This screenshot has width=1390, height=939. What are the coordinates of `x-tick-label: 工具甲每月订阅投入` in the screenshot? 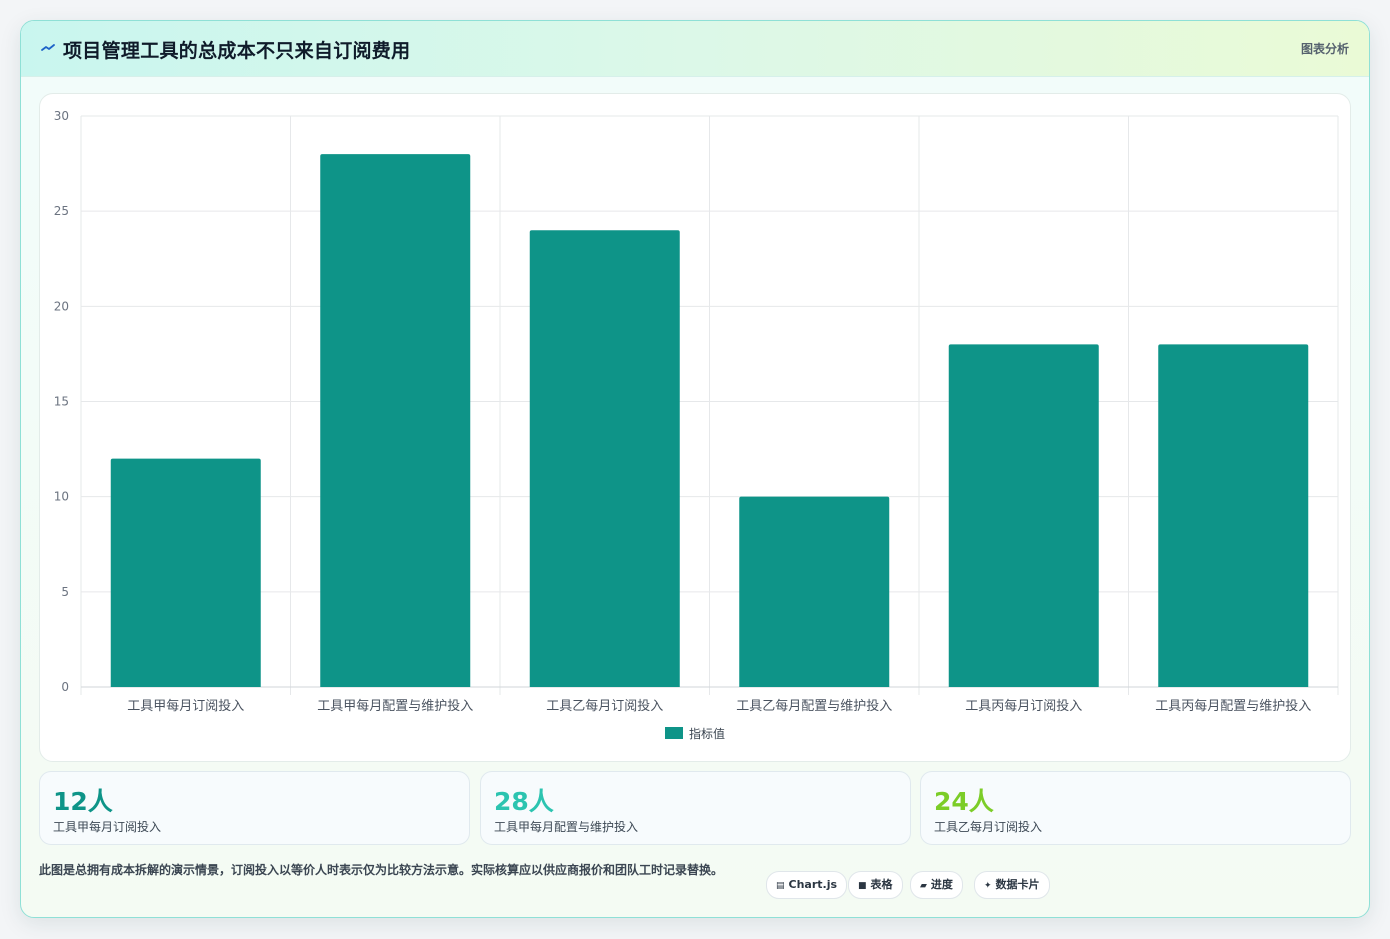 It's located at (185, 706).